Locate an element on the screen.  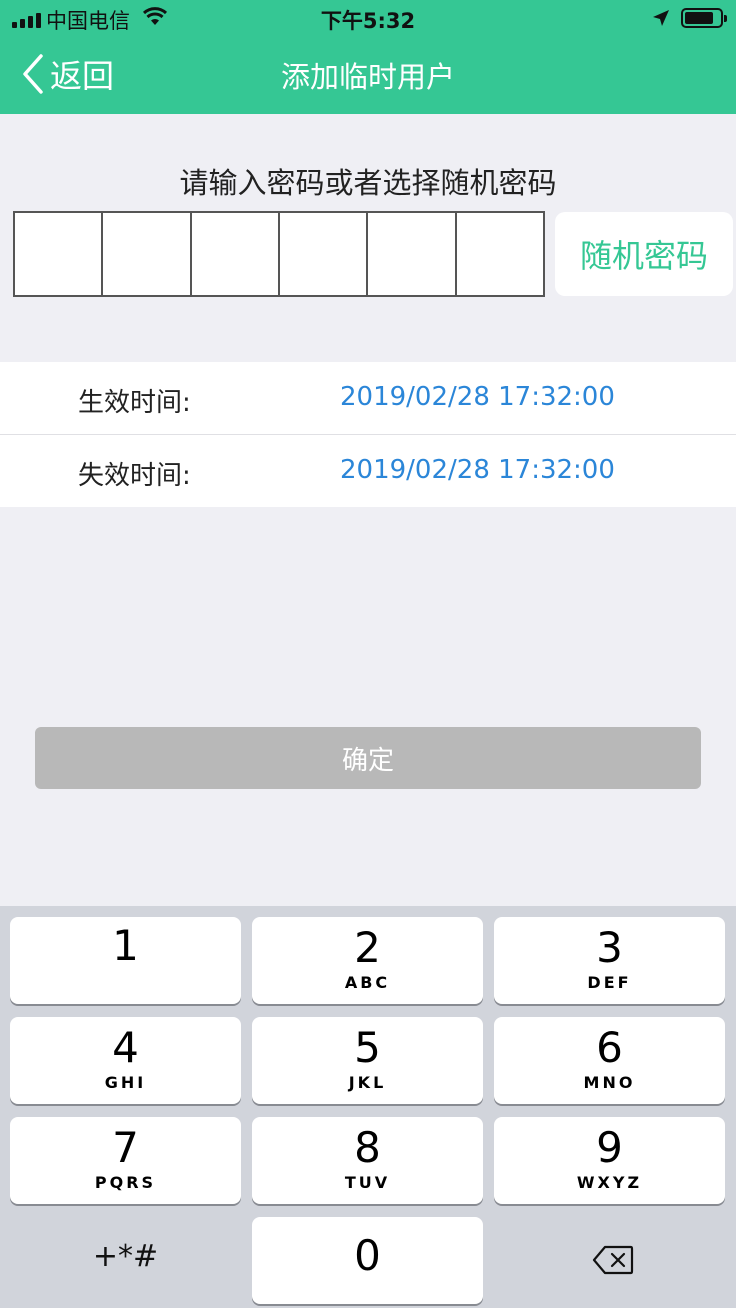
key-letters: PQRS is located at coordinates (125, 1182).